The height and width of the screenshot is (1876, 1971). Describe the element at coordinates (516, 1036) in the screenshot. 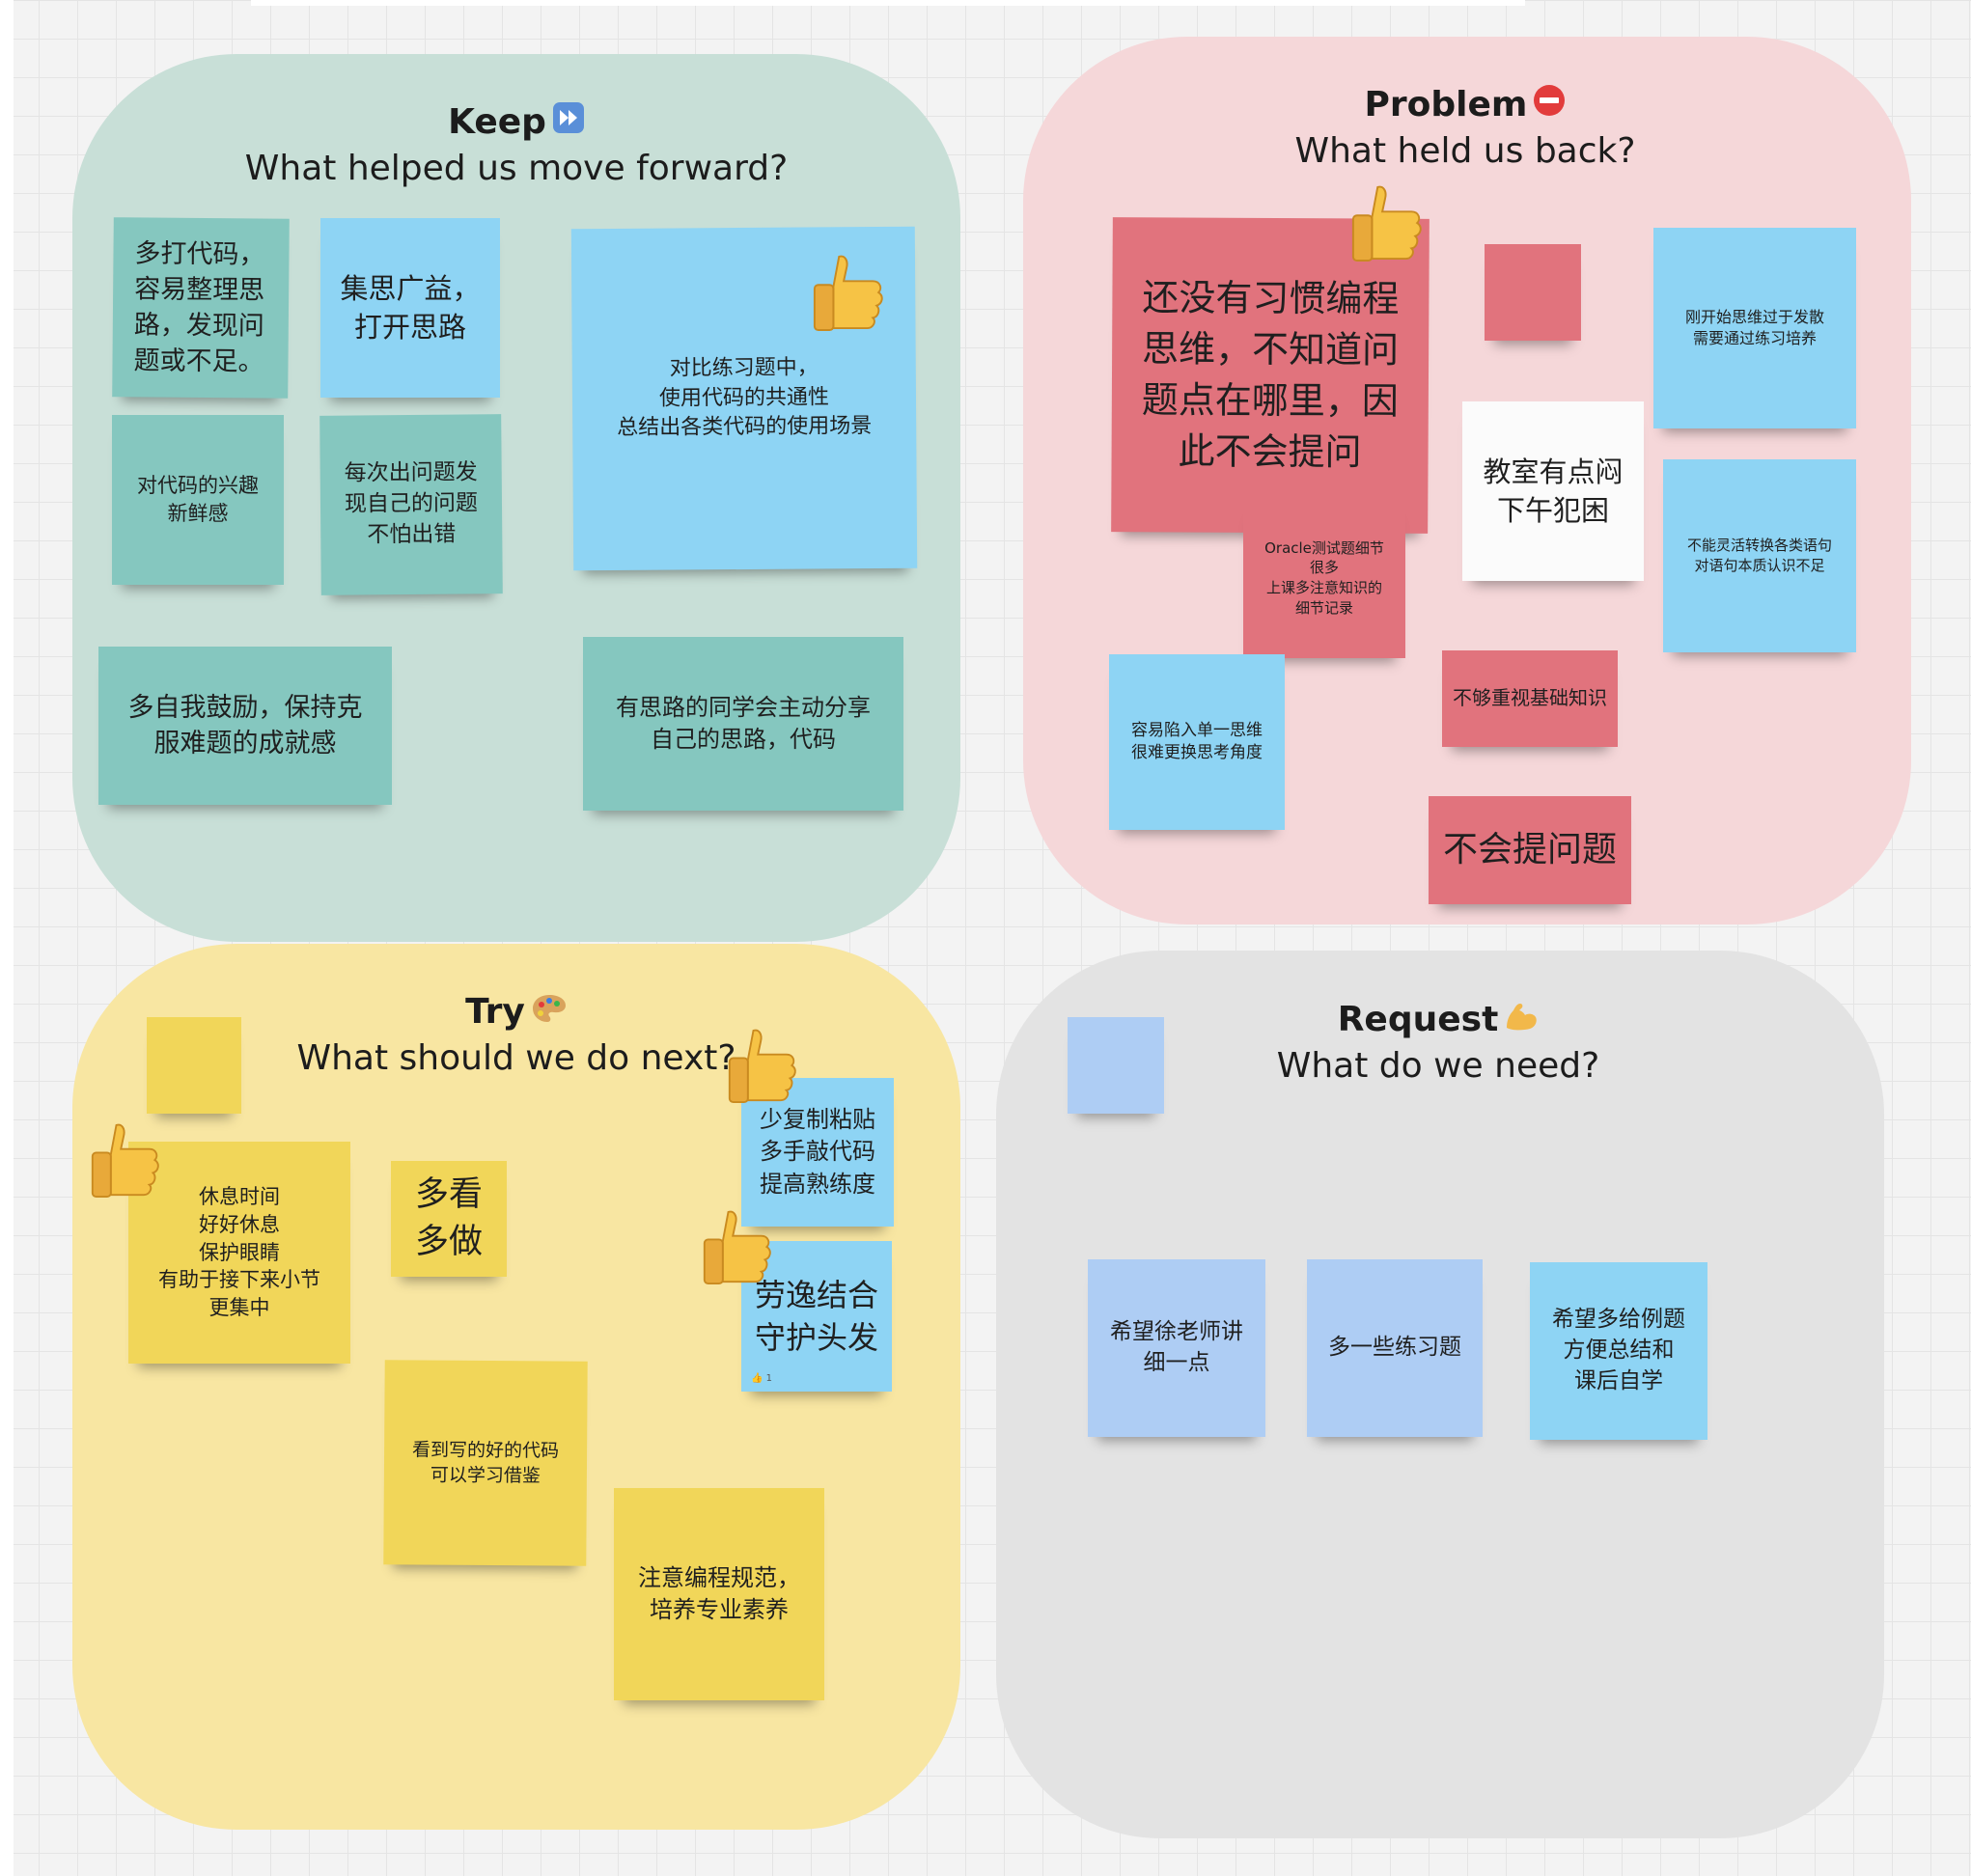

I see `try-heading: Try What should we do next?` at that location.